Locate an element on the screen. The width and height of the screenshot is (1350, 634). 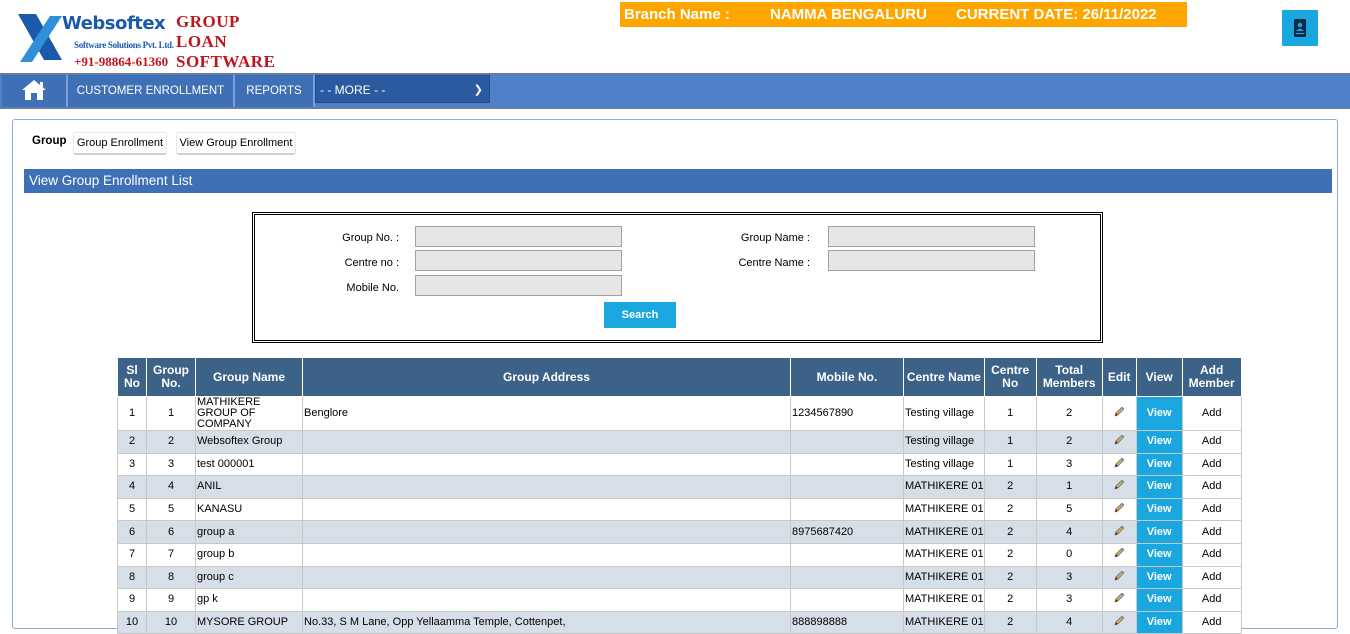
cell-name: group a is located at coordinates (249, 532).